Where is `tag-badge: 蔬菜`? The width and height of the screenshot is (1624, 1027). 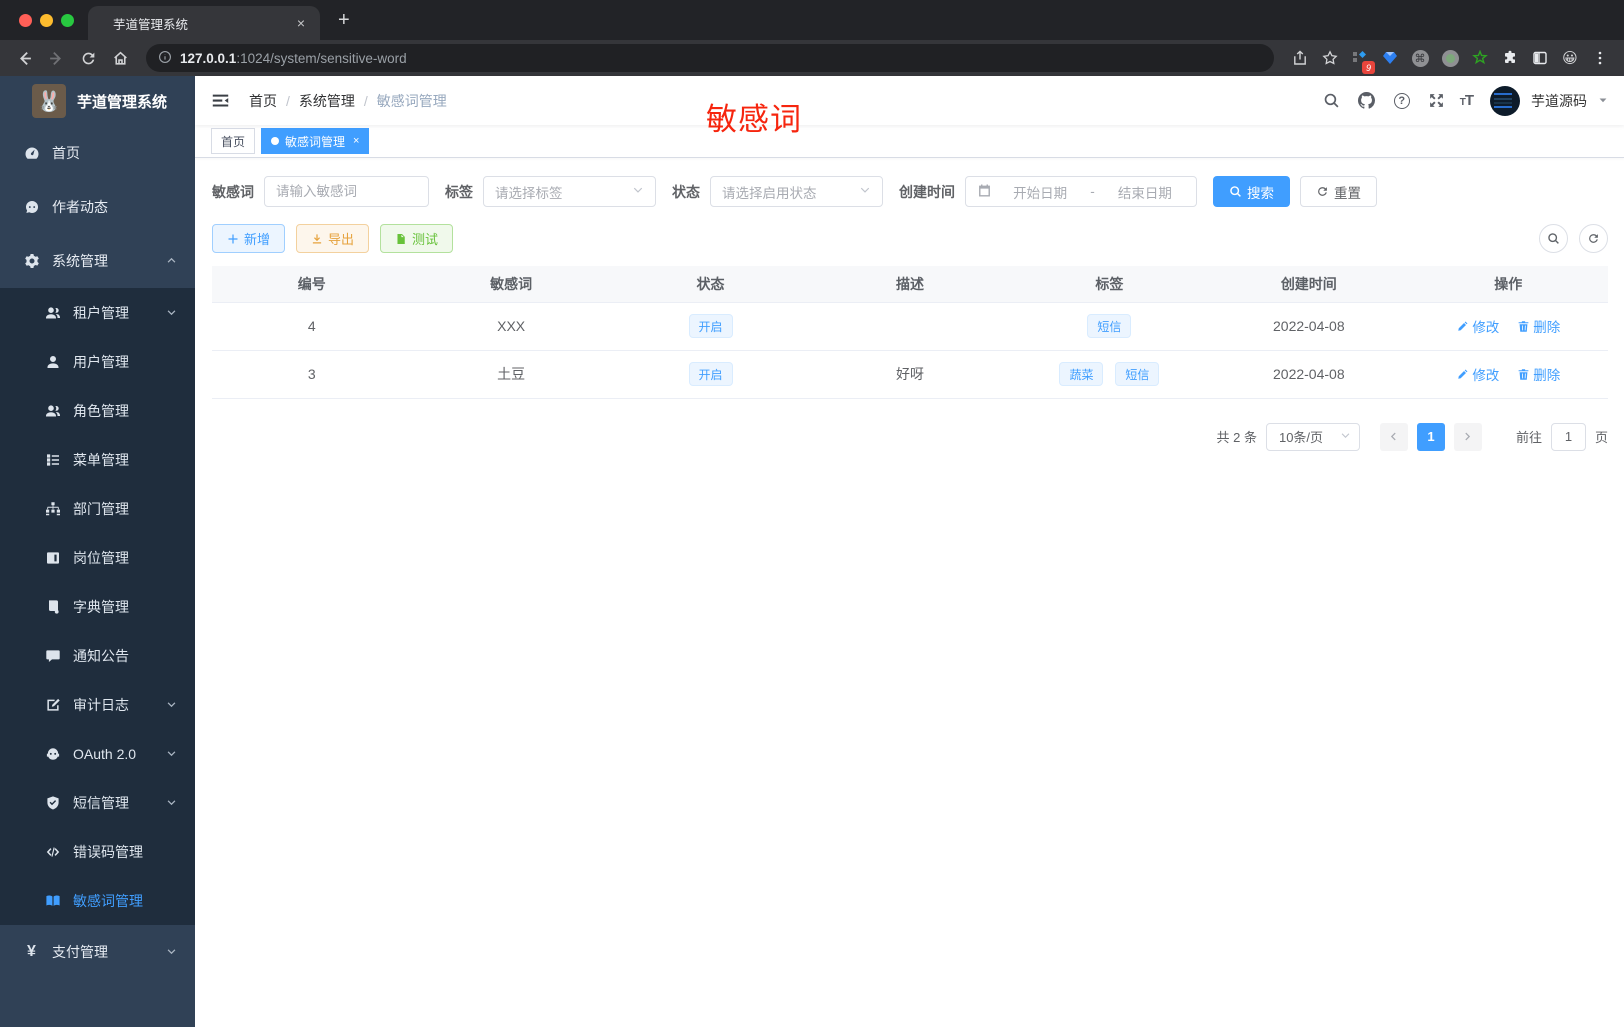 tag-badge: 蔬菜 is located at coordinates (1081, 374).